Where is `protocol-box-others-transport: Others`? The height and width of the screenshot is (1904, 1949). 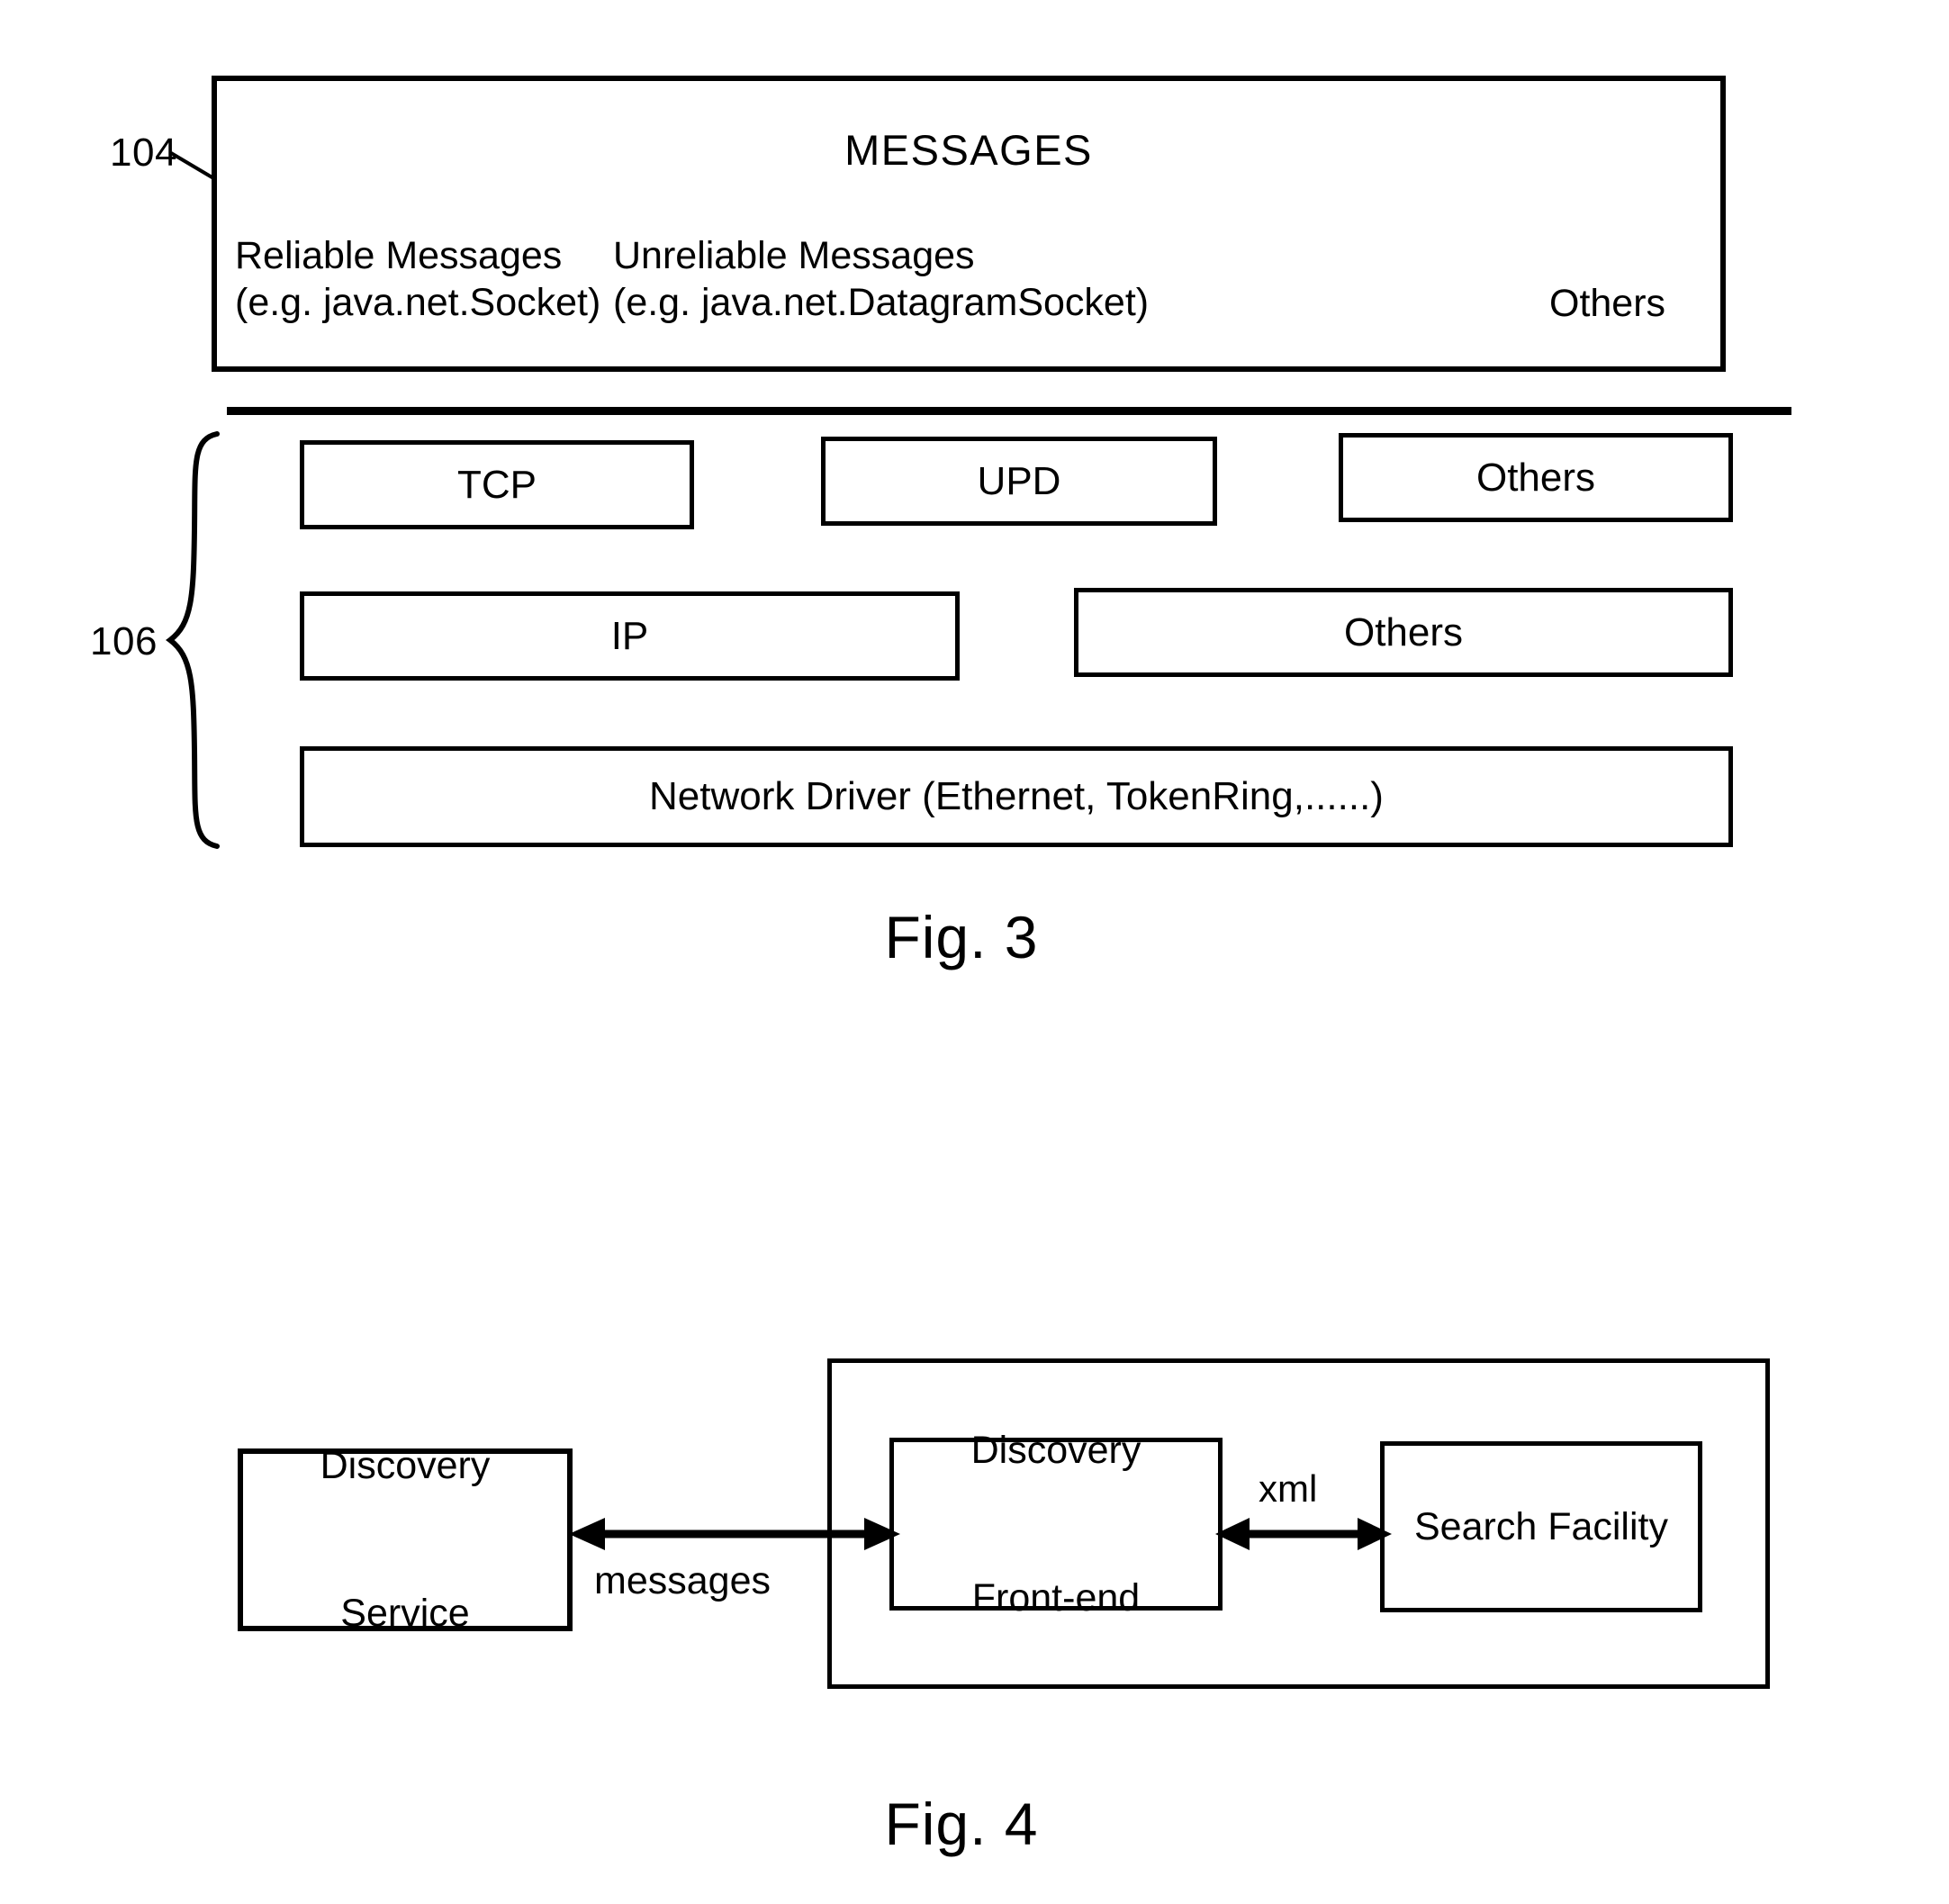
protocol-box-others-transport: Others is located at coordinates (1536, 477).